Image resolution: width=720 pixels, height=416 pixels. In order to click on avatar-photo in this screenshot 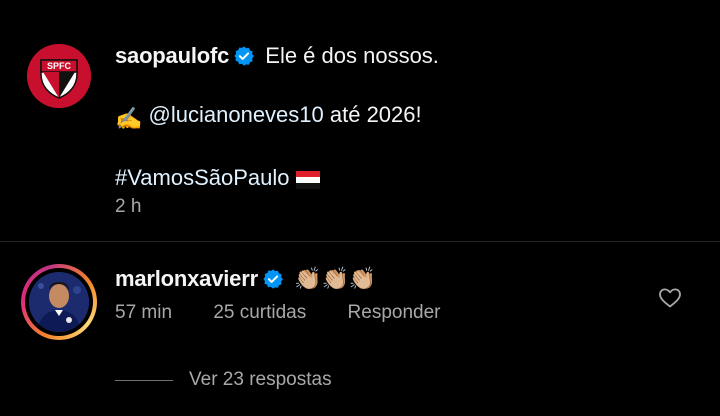, I will do `click(59, 302)`.